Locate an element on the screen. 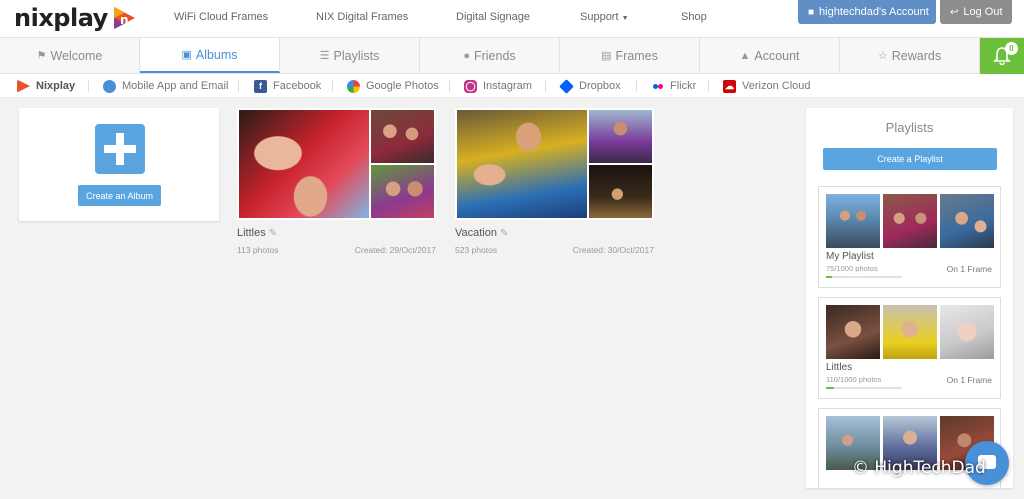  user-icon: ■ is located at coordinates (811, 12).